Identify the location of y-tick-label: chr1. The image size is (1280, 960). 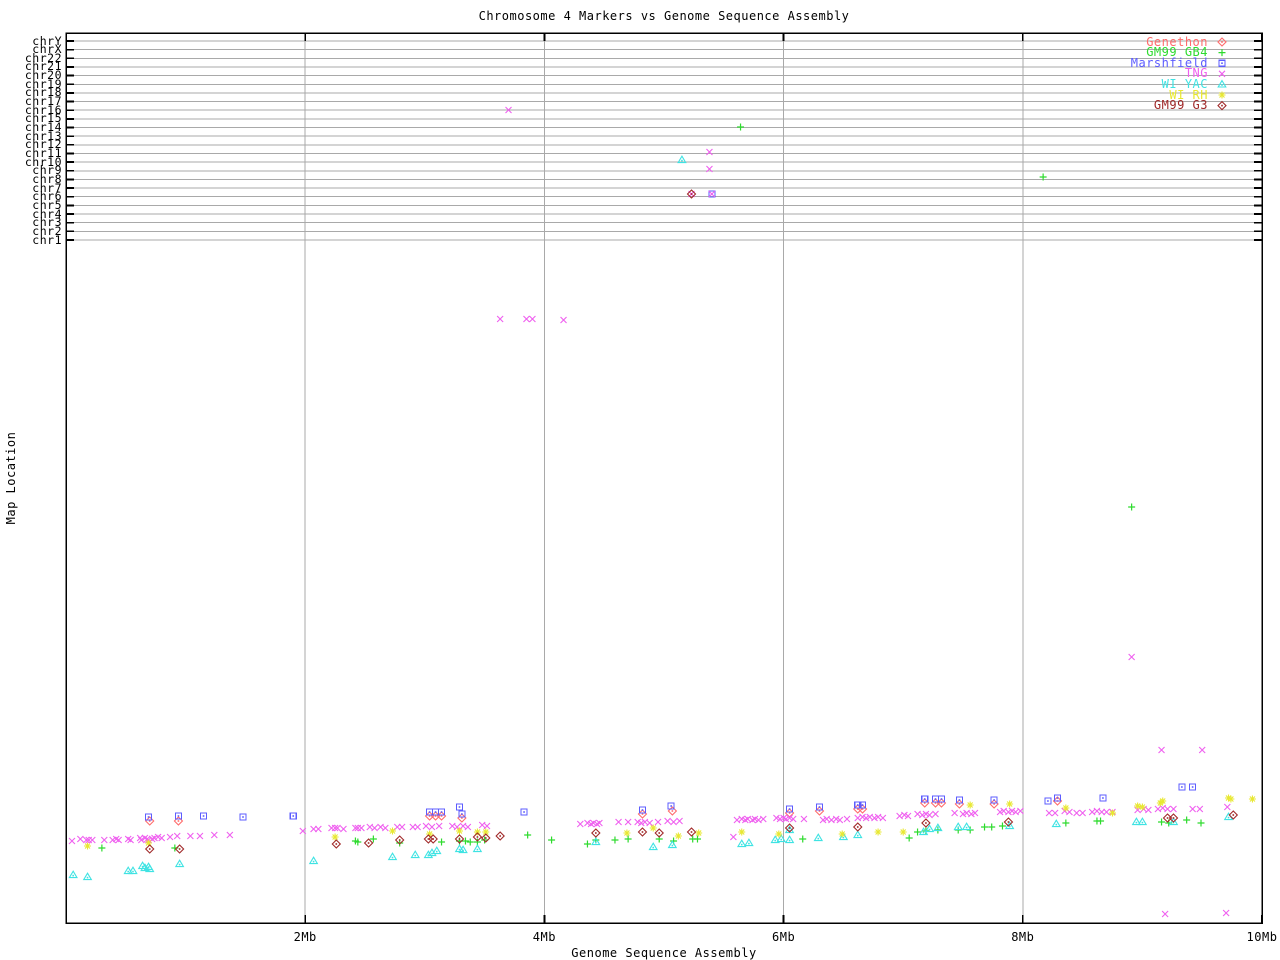
(47, 239).